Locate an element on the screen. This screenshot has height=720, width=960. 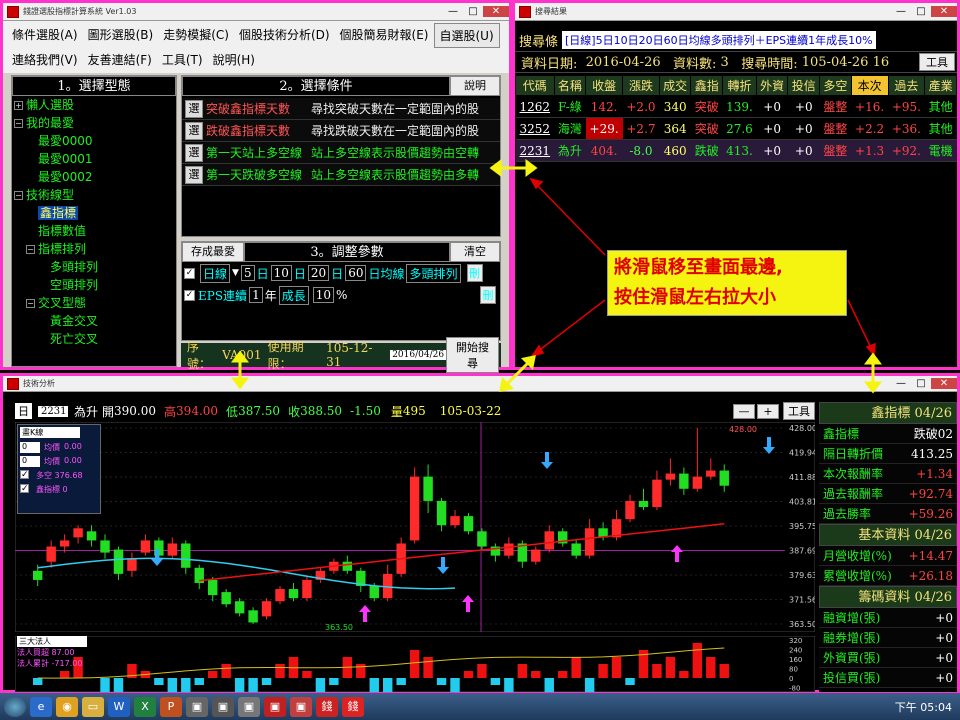
ma1-input: 5 is located at coordinates (247, 273).